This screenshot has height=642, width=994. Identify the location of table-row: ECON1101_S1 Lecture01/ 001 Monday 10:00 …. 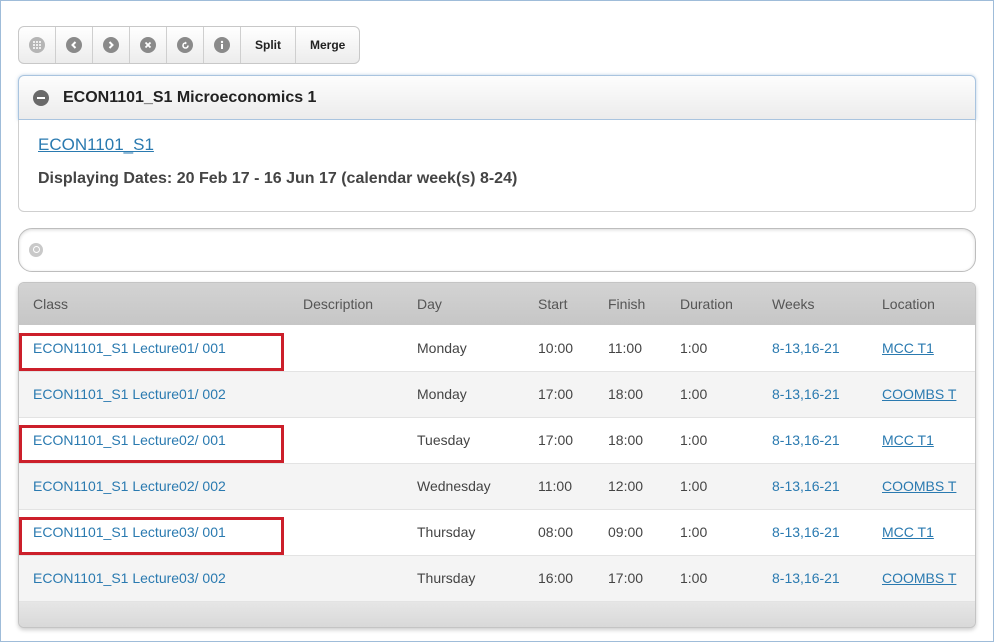
(497, 348).